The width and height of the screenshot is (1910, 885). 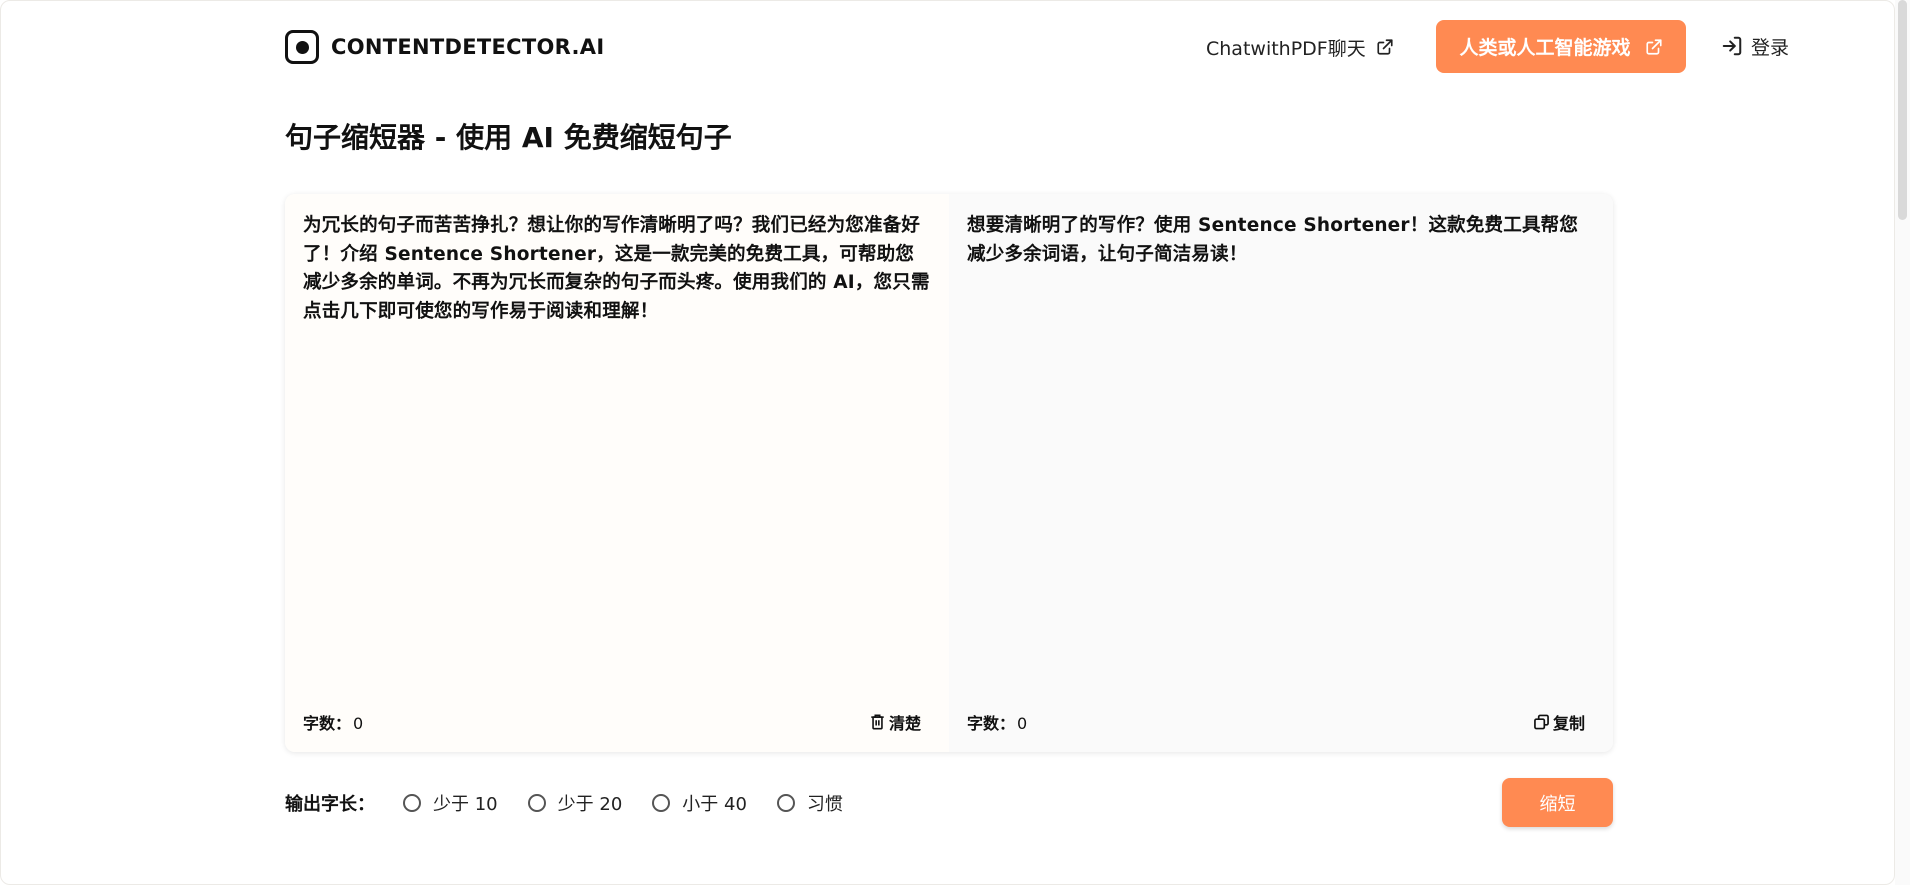 What do you see at coordinates (904, 723) in the screenshot?
I see `clear-label: 清楚` at bounding box center [904, 723].